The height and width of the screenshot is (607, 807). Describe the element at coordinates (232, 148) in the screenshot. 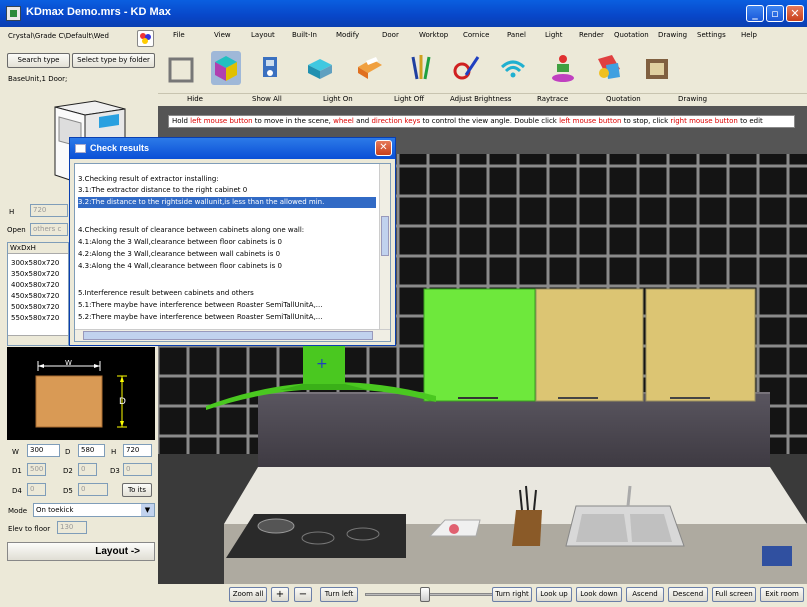

I see `dialog-title-bar: Check results ✕` at that location.